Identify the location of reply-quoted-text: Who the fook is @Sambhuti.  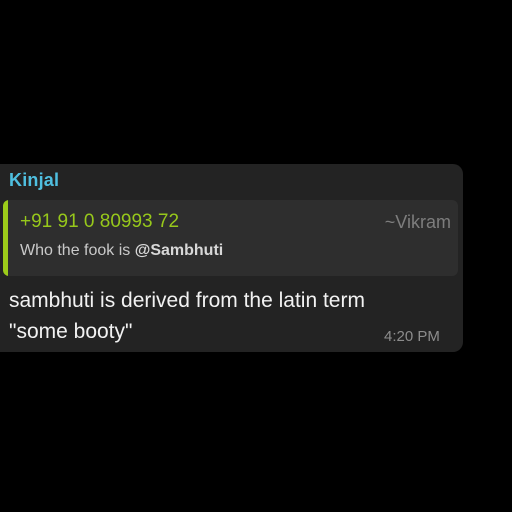
(121, 251).